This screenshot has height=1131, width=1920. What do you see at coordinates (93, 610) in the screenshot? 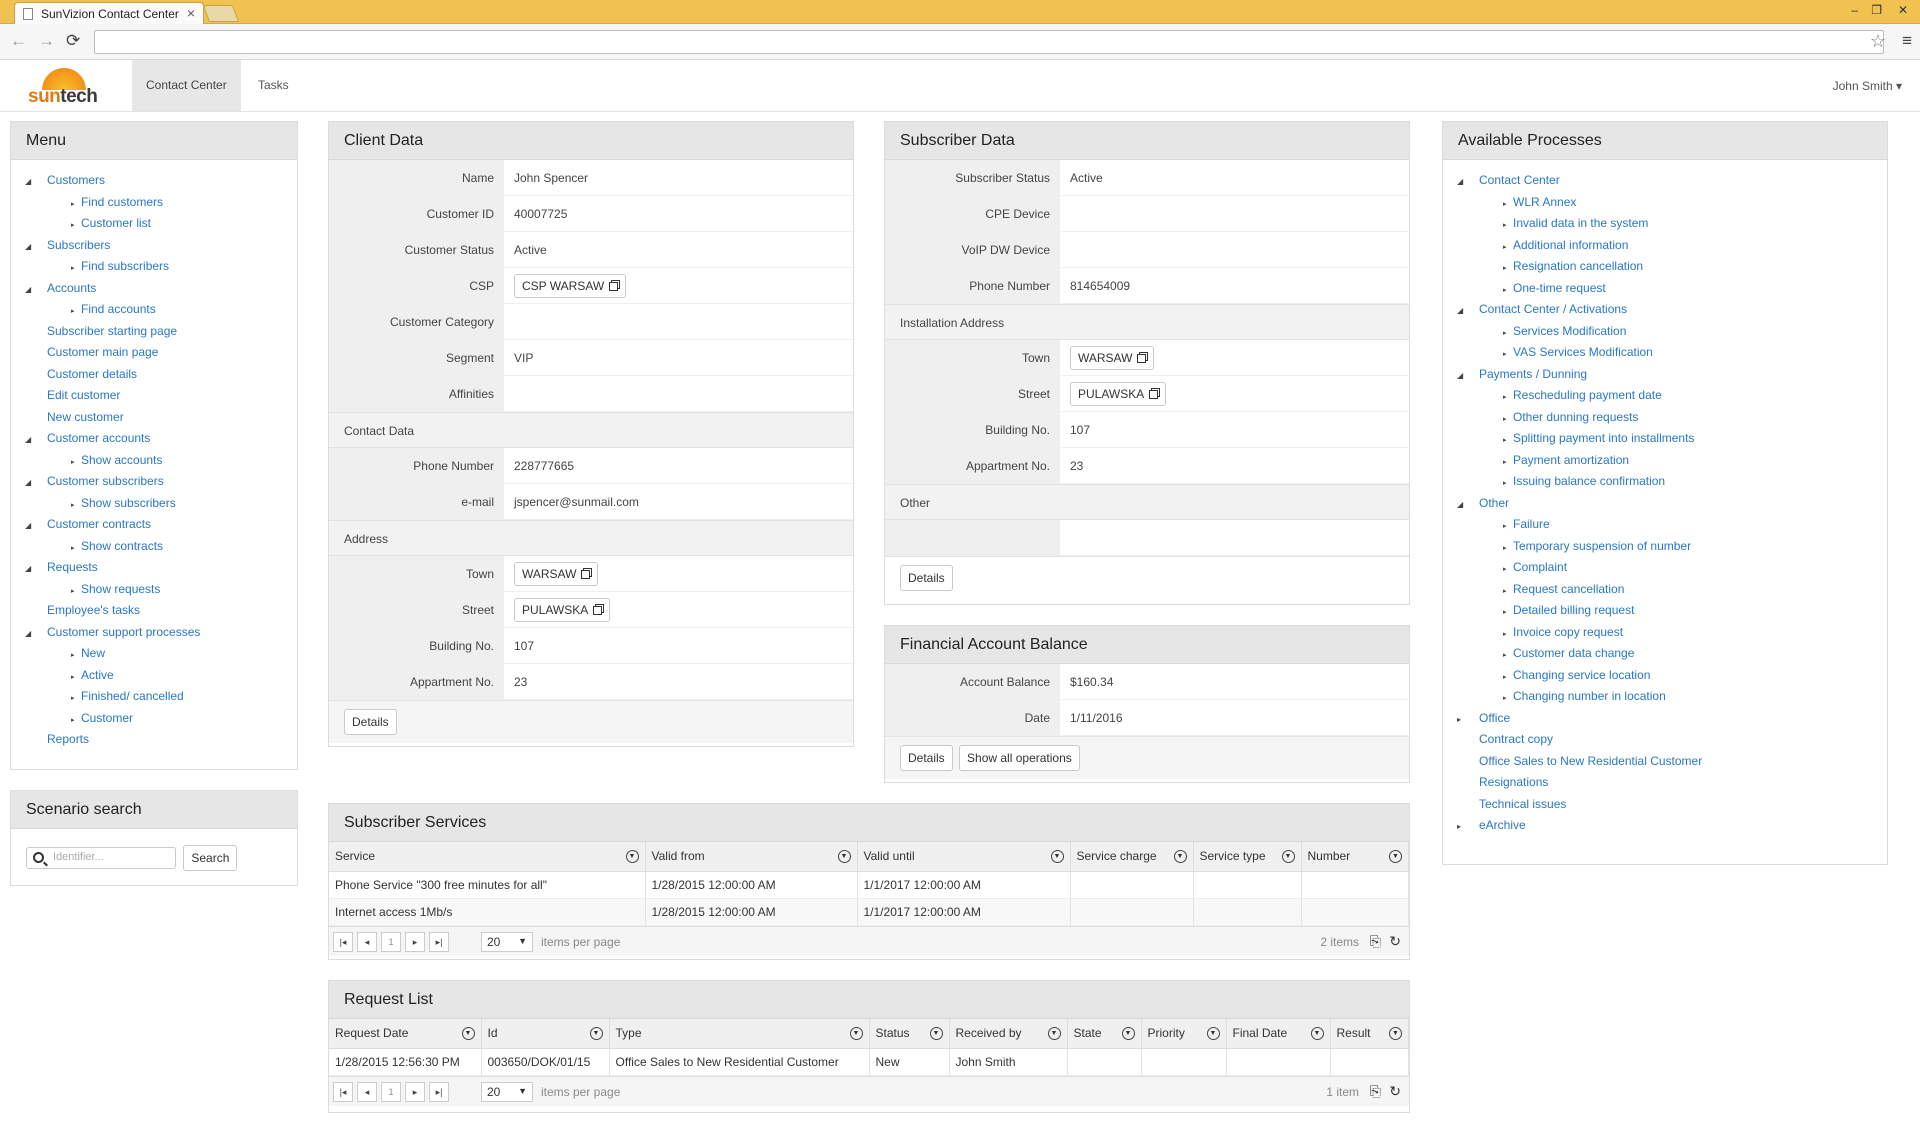
I see `tree-link: Employee's tasks` at bounding box center [93, 610].